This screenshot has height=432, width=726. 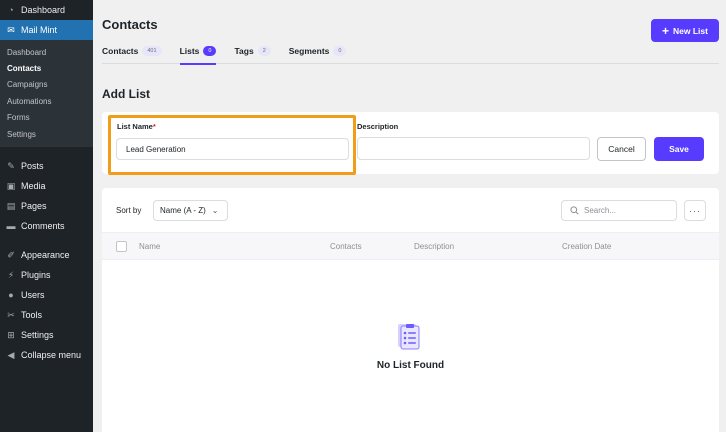 I want to click on tab-label: Lists, so click(x=189, y=51).